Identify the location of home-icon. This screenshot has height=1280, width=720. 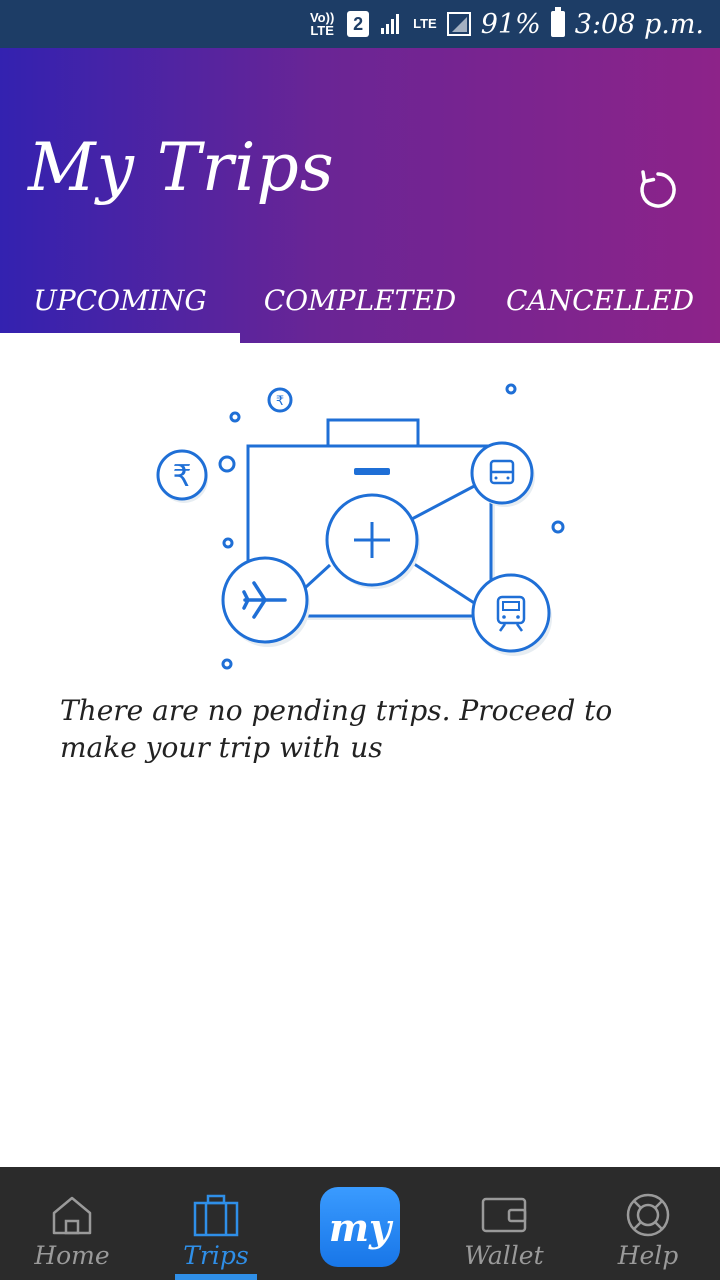
(72, 1215).